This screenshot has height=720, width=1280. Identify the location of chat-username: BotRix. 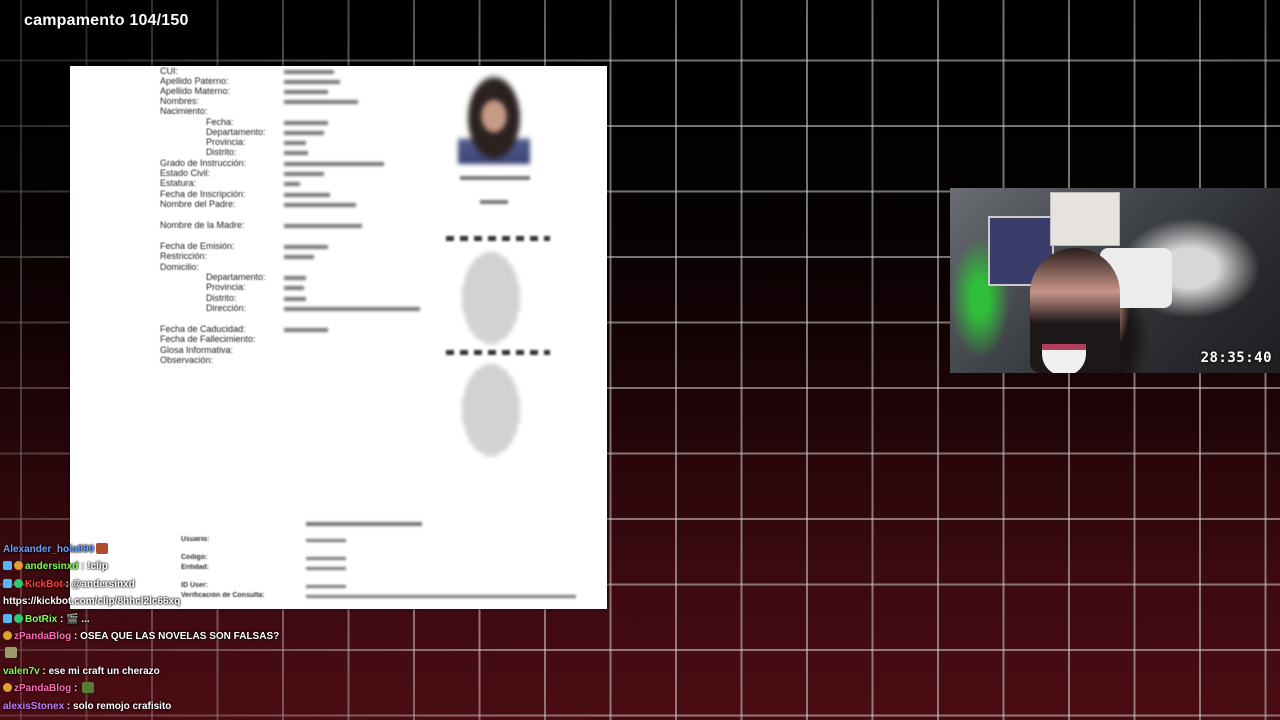
(41, 619).